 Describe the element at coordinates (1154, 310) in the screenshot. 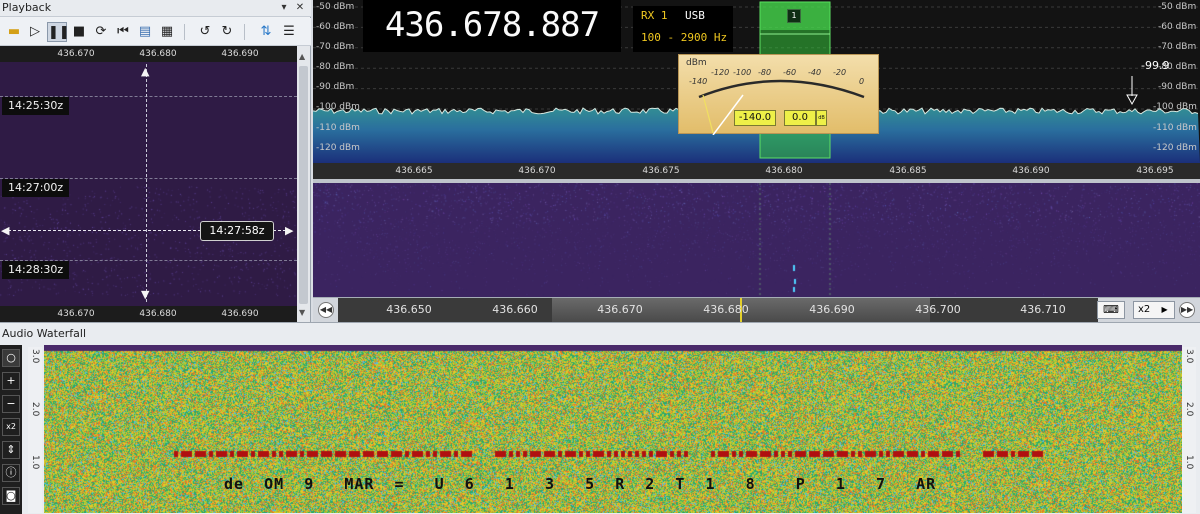

I see `zoom-button: x2 ▶` at that location.